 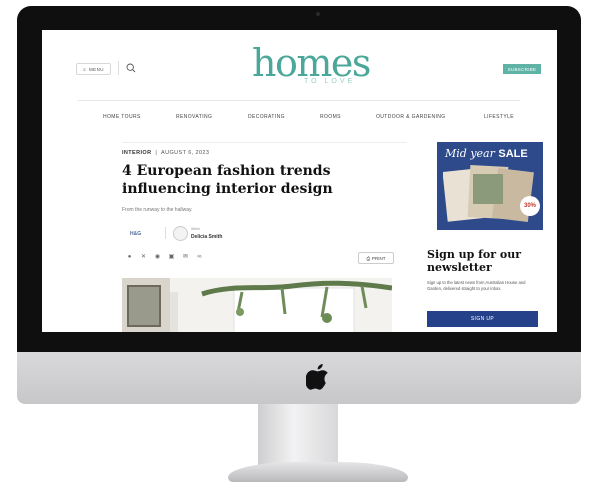 What do you see at coordinates (317, 377) in the screenshot?
I see `apple-logo-icon` at bounding box center [317, 377].